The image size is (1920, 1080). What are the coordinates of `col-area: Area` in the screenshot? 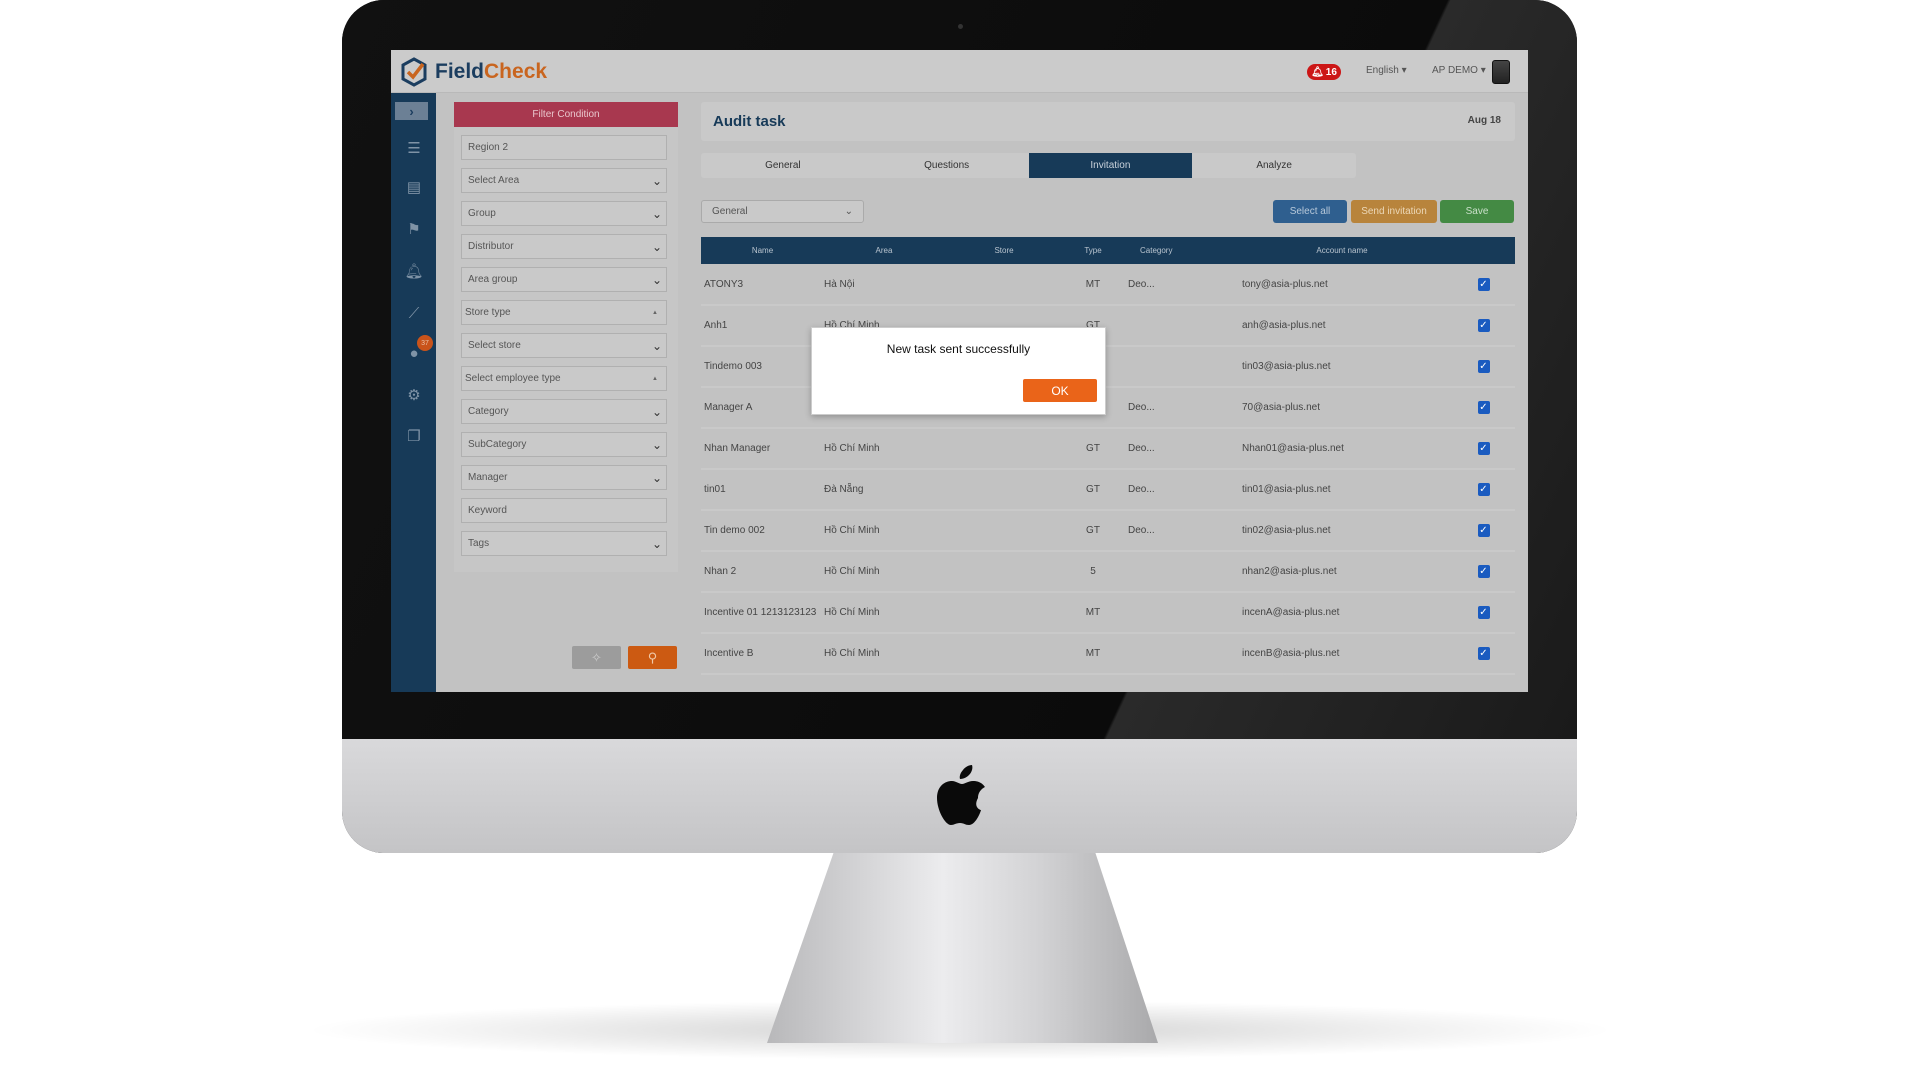 It's located at (884, 250).